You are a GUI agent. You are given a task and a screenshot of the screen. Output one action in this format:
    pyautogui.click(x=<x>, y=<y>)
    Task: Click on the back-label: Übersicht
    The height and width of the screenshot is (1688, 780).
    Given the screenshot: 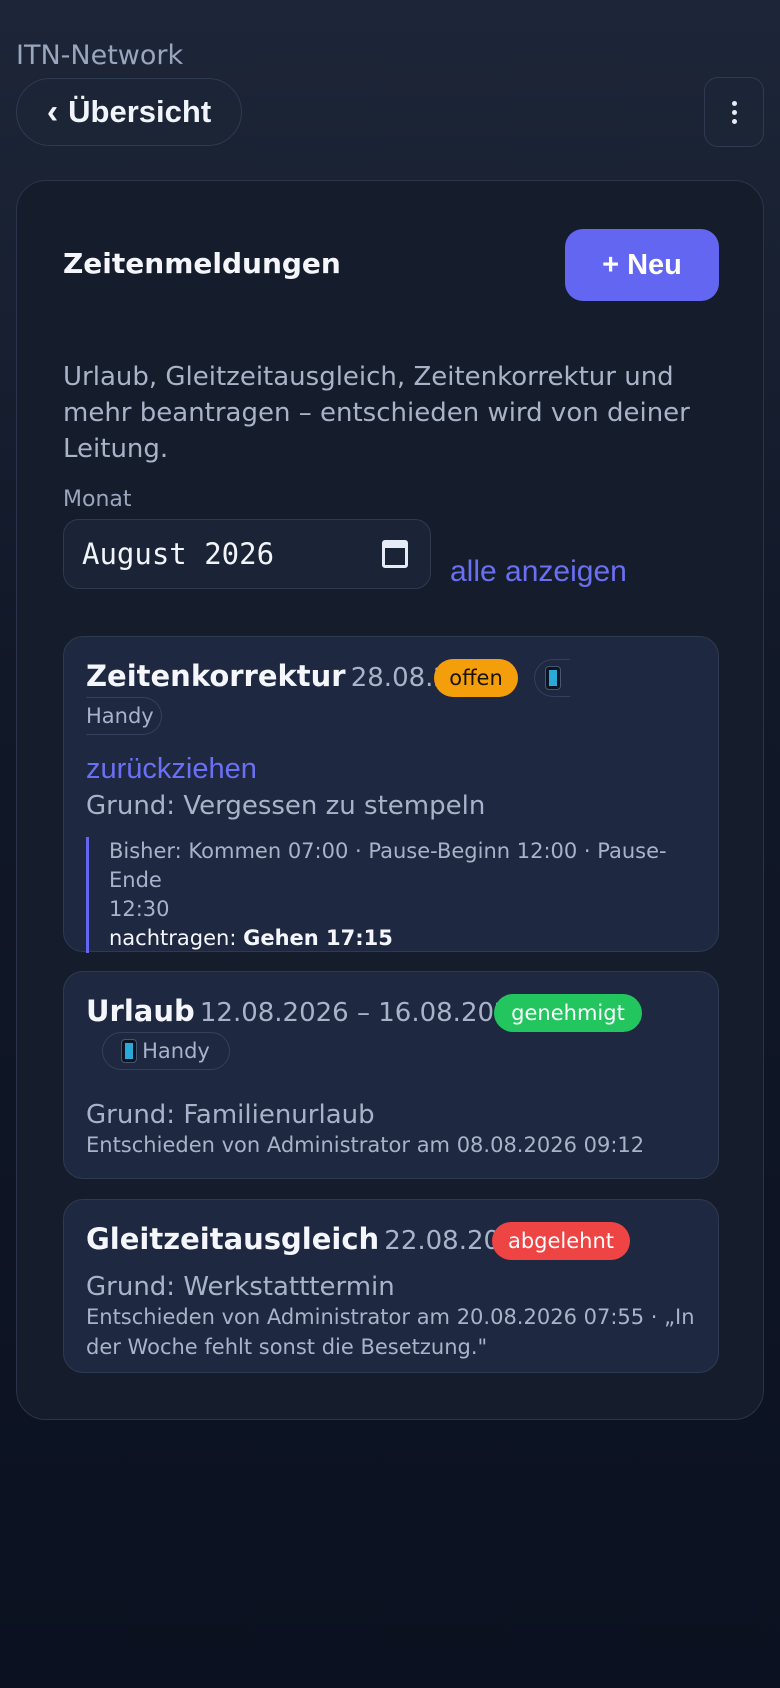 What is the action you would take?
    pyautogui.click(x=140, y=111)
    